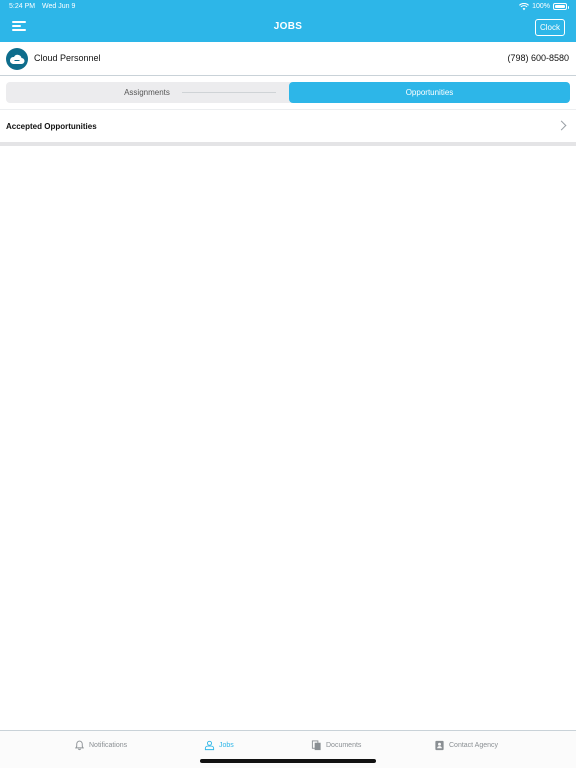 This screenshot has height=768, width=576. I want to click on tab-contact-agency: Contact Agency, so click(466, 745).